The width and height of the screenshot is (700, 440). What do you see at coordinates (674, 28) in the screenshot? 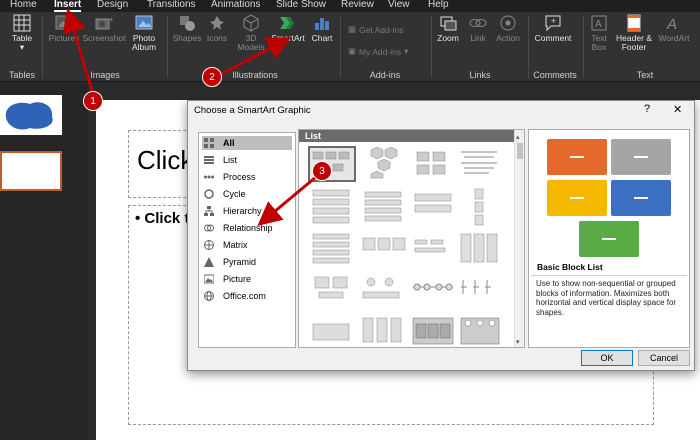
I see `wordart-button: A WordArt` at bounding box center [674, 28].